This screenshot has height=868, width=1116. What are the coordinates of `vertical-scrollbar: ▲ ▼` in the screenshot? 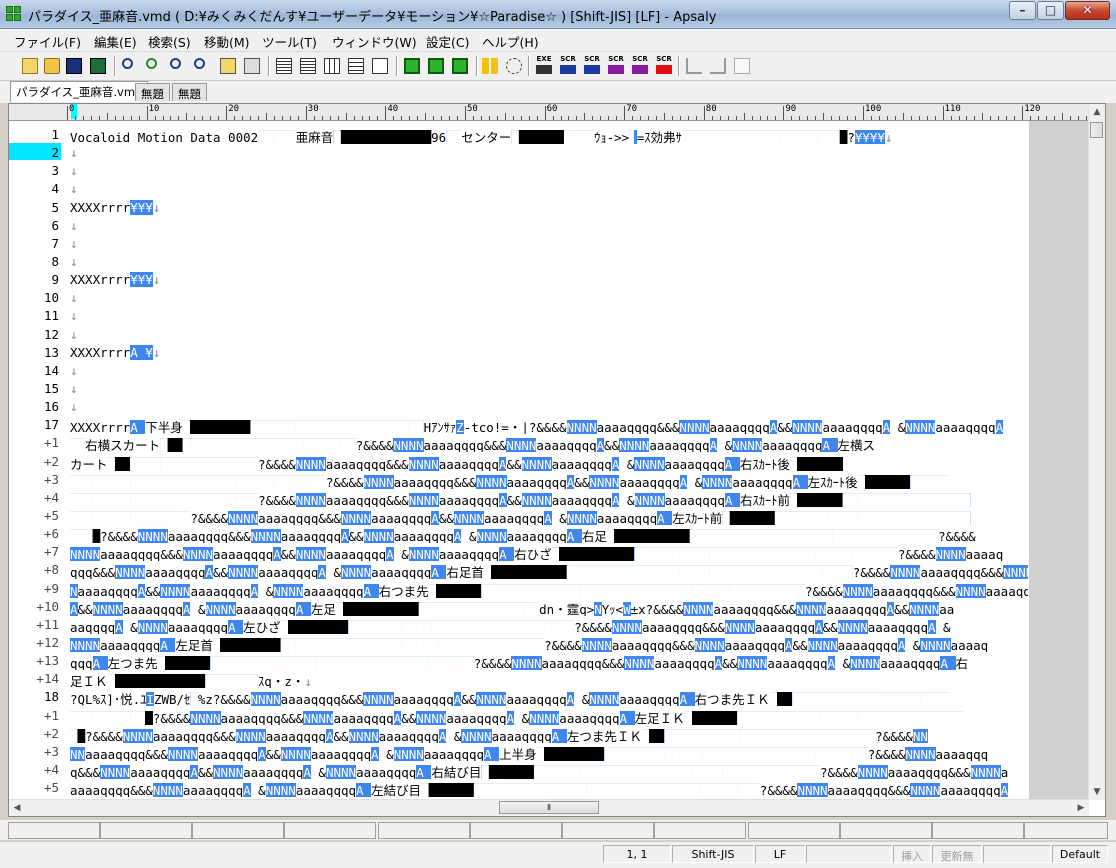 It's located at (1096, 452).